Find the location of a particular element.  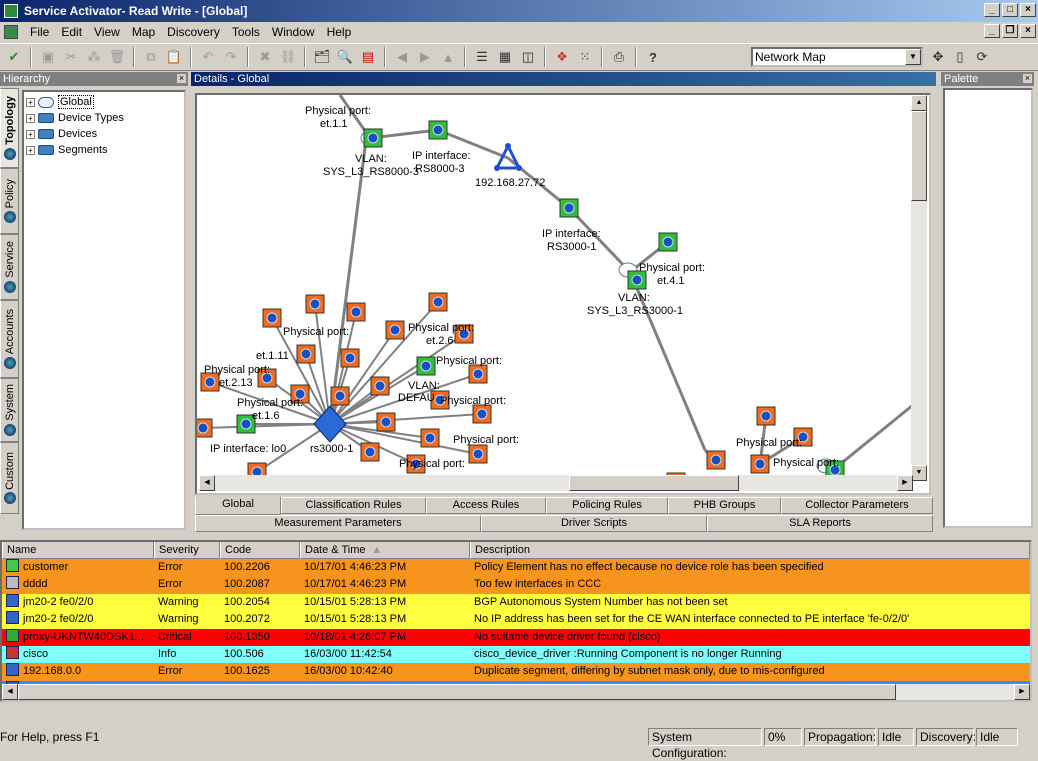

cut-icon: ✂ is located at coordinates (71, 57).